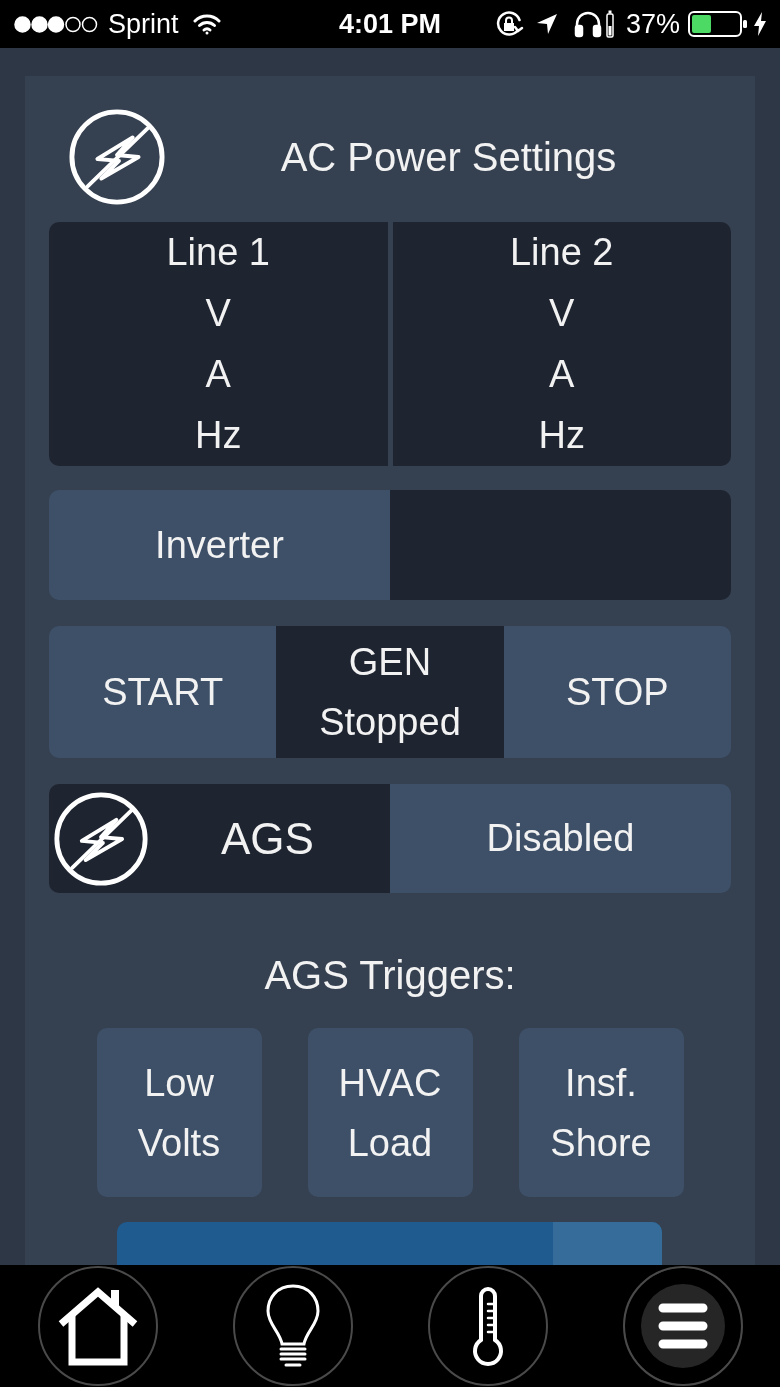  What do you see at coordinates (143, 24) in the screenshot?
I see `carrier-name: Sprint` at bounding box center [143, 24].